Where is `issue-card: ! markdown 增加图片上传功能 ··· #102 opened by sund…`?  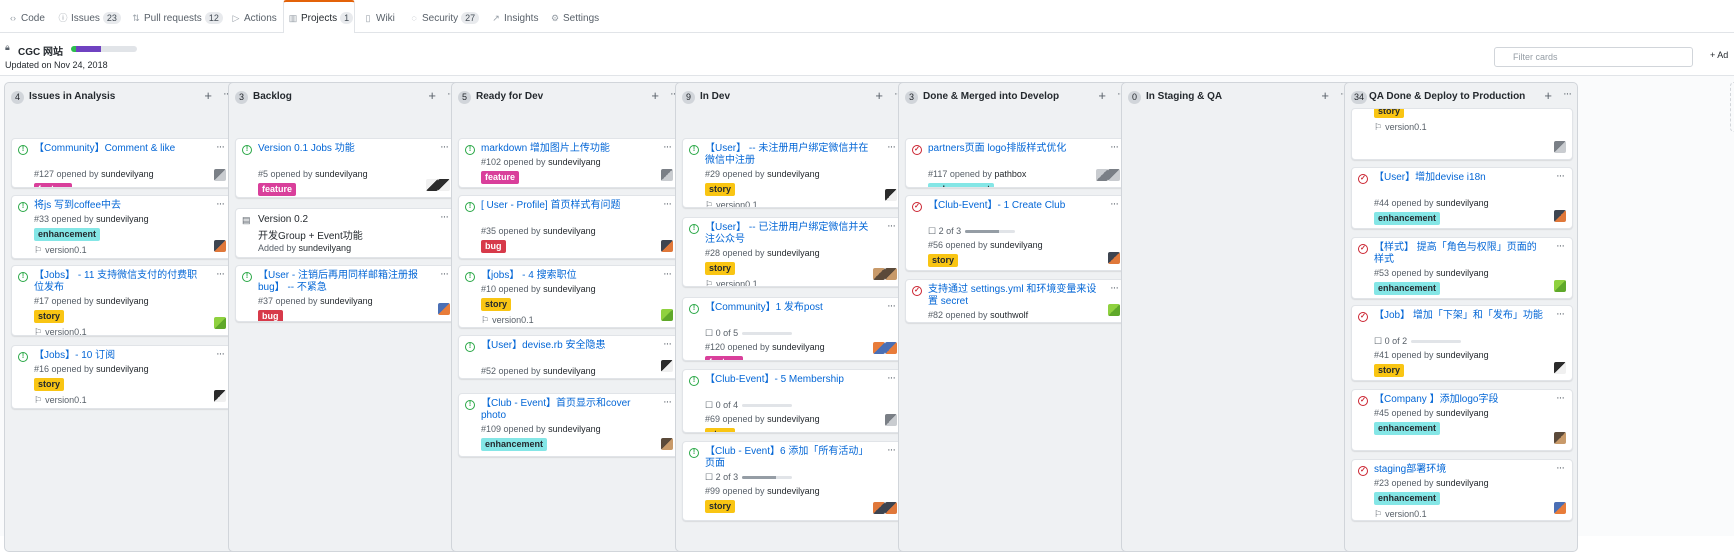 issue-card: ! markdown 增加图片上传功能 ··· #102 opened by sund… is located at coordinates (569, 163).